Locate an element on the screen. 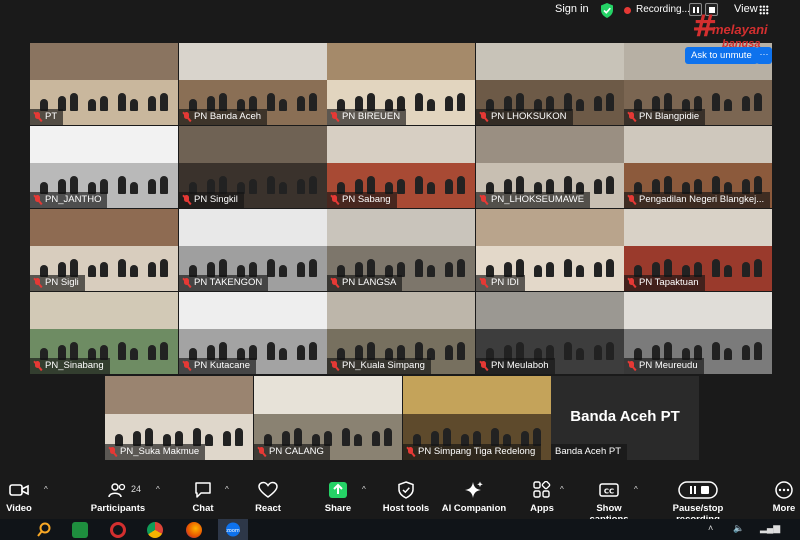  chat-button: Chat is located at coordinates (203, 496).